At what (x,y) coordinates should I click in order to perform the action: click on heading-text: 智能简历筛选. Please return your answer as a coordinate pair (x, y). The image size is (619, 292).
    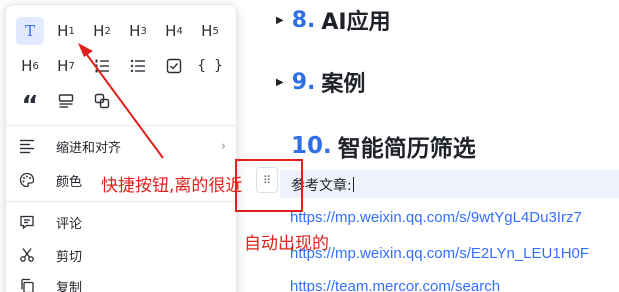
    Looking at the image, I should click on (406, 149).